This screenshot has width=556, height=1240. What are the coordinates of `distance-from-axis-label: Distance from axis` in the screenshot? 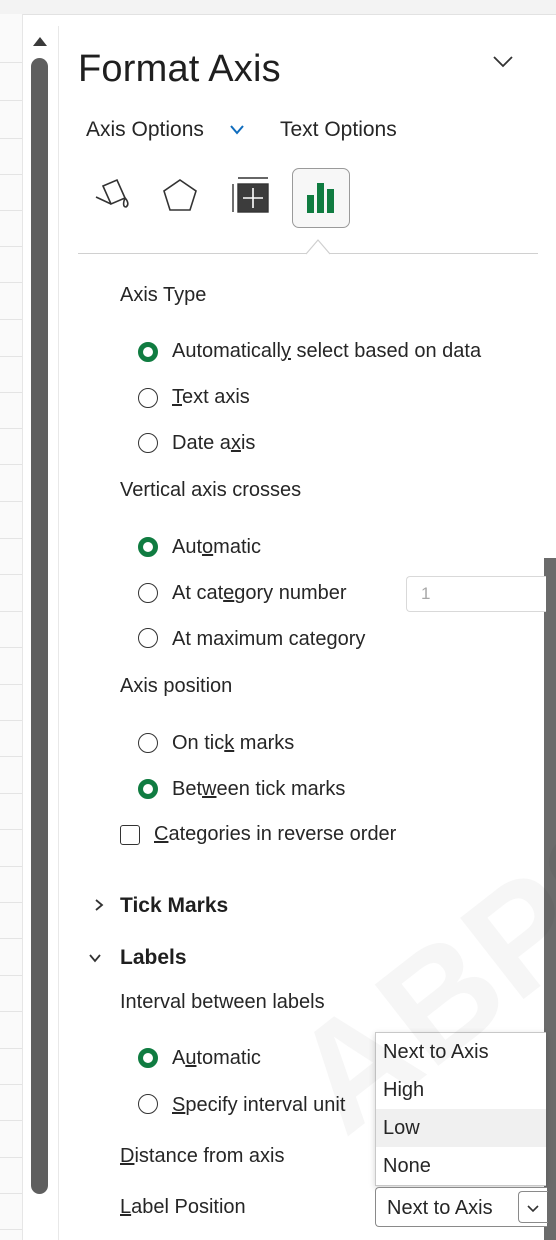 It's located at (202, 1156).